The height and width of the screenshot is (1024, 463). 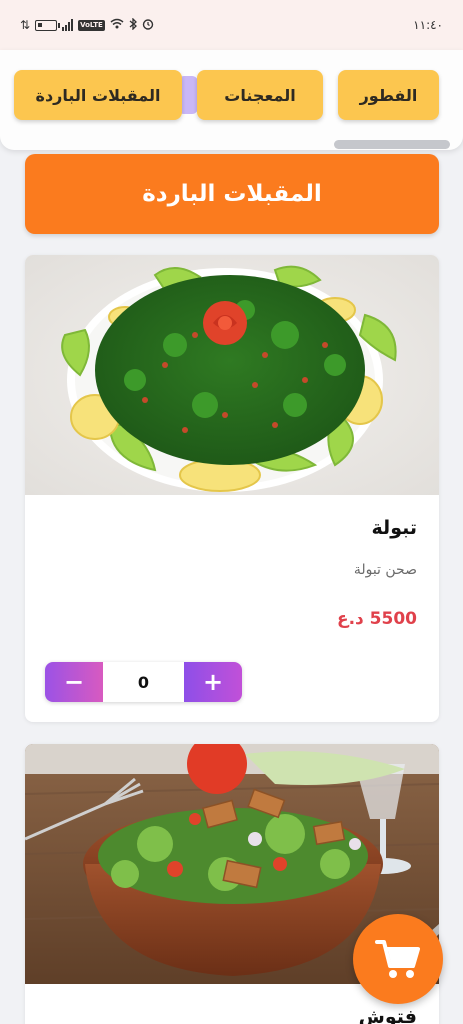 I want to click on product-name: تبولة, so click(x=394, y=528).